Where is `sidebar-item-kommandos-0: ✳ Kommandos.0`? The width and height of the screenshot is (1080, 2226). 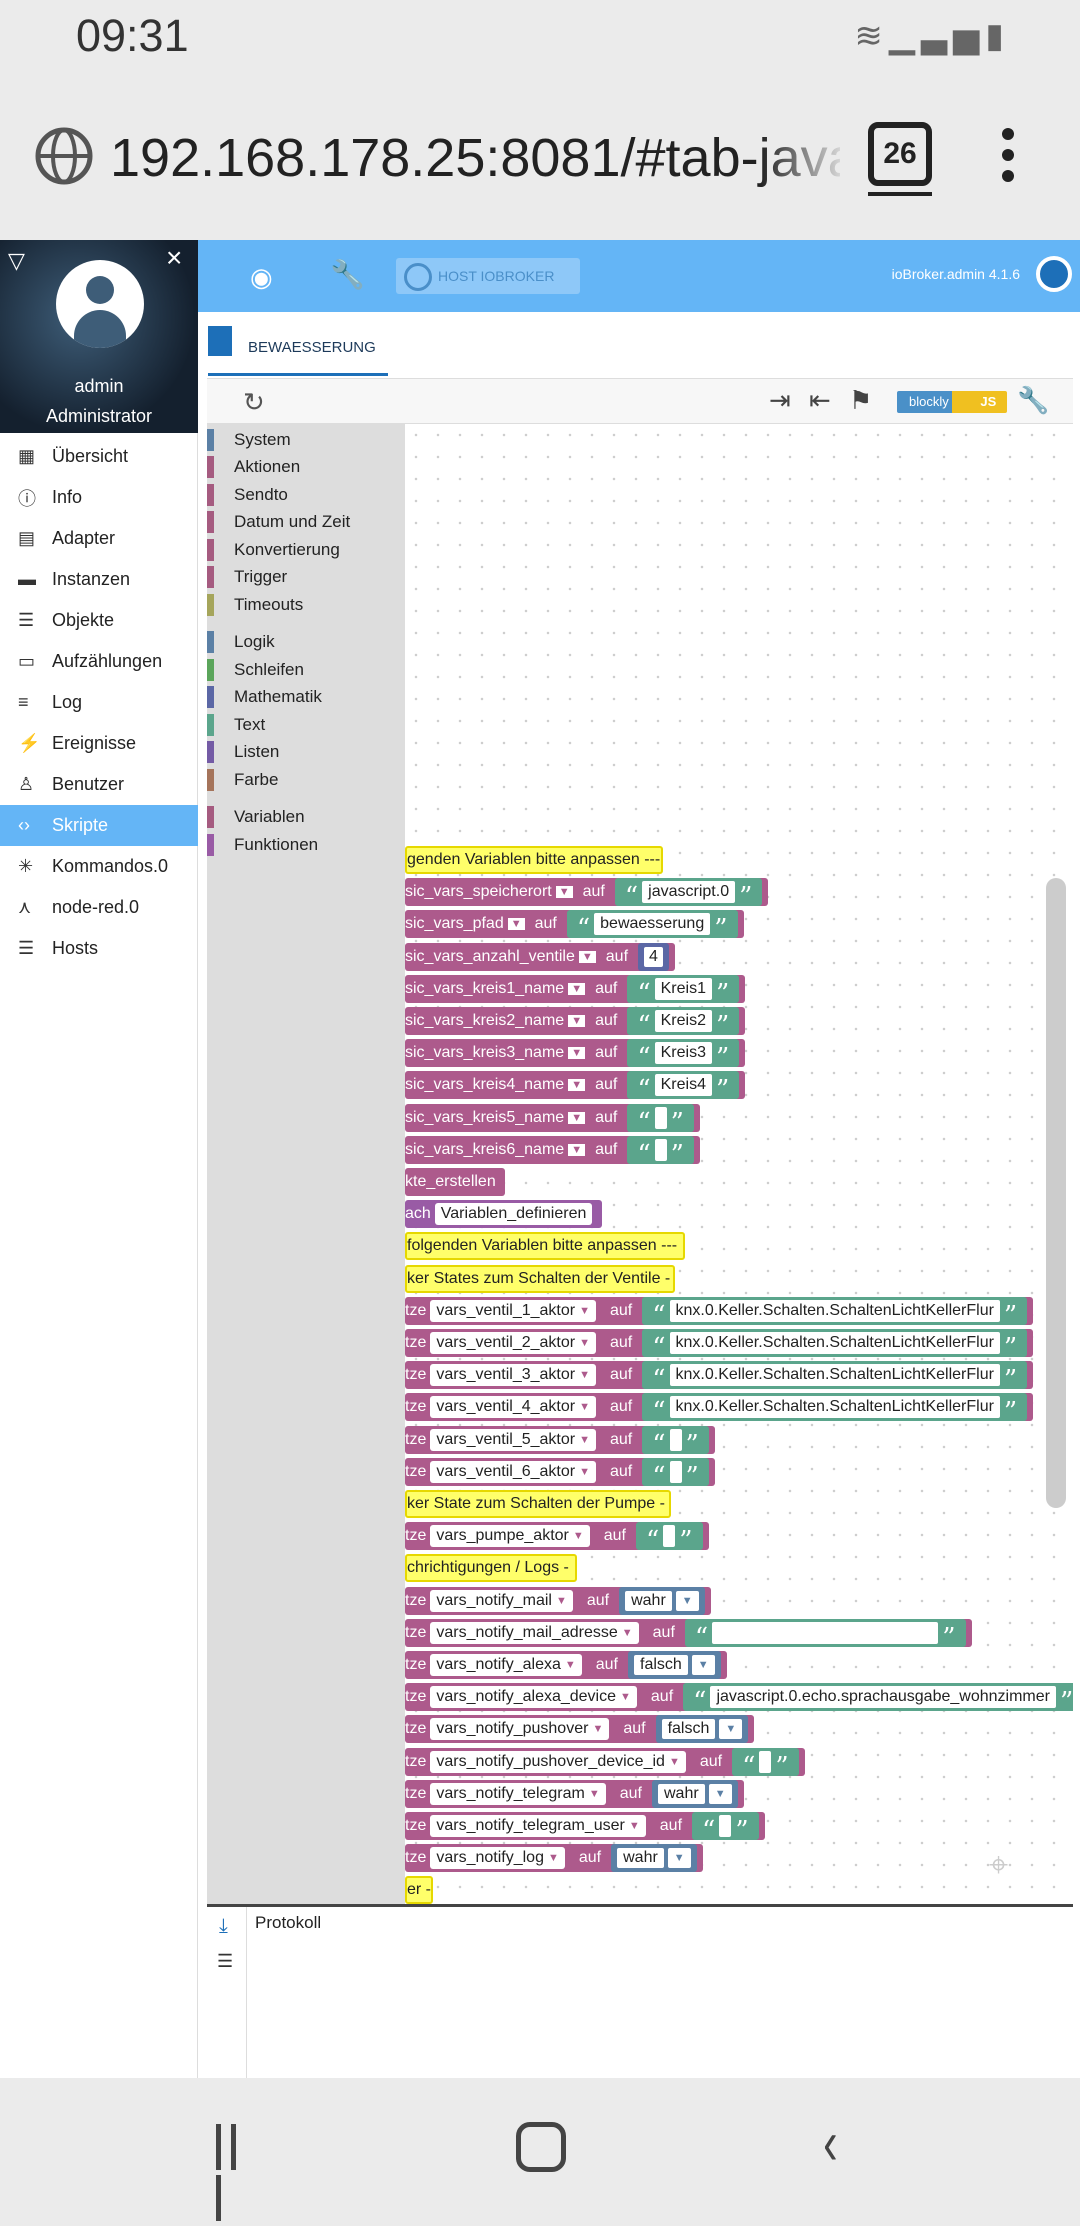
sidebar-item-kommandos-0: ✳ Kommandos.0 is located at coordinates (99, 866).